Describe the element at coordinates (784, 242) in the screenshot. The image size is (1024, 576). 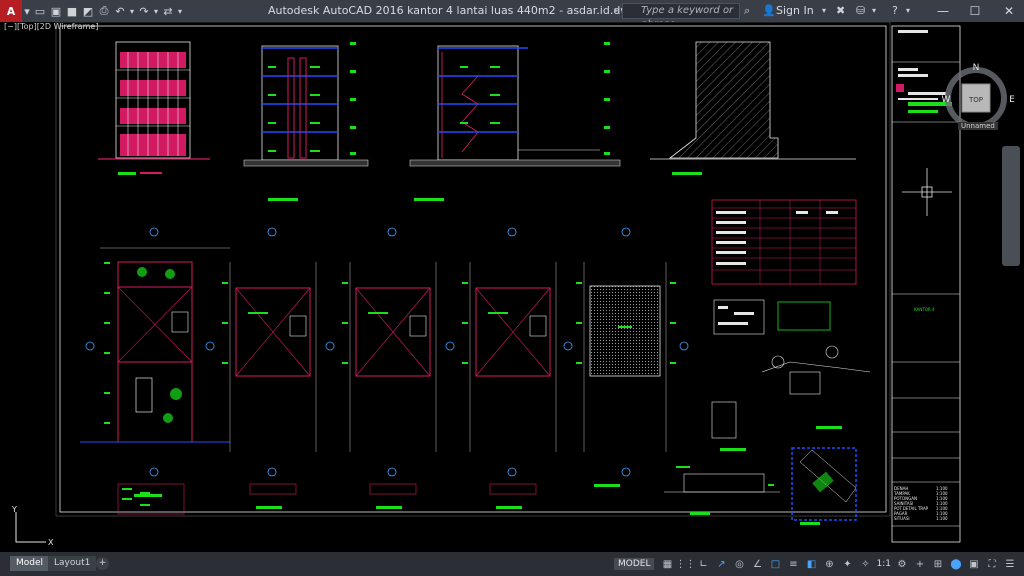
I see `schedule-table` at that location.